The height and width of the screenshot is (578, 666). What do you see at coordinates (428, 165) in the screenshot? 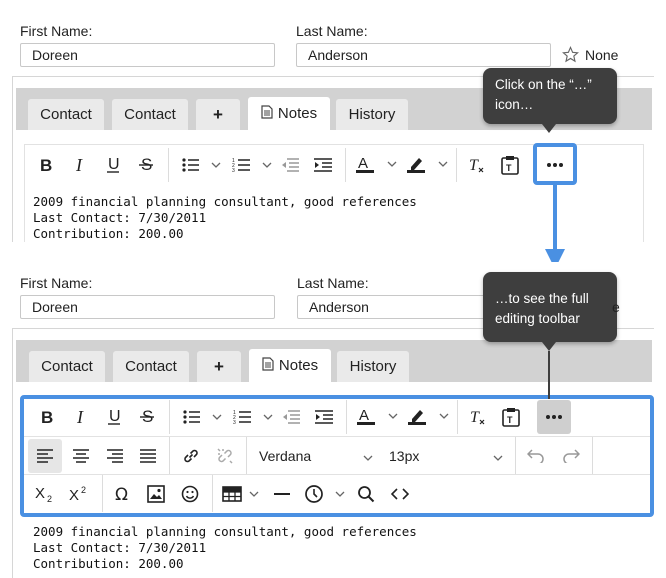
I see `highlight-color-icon` at bounding box center [428, 165].